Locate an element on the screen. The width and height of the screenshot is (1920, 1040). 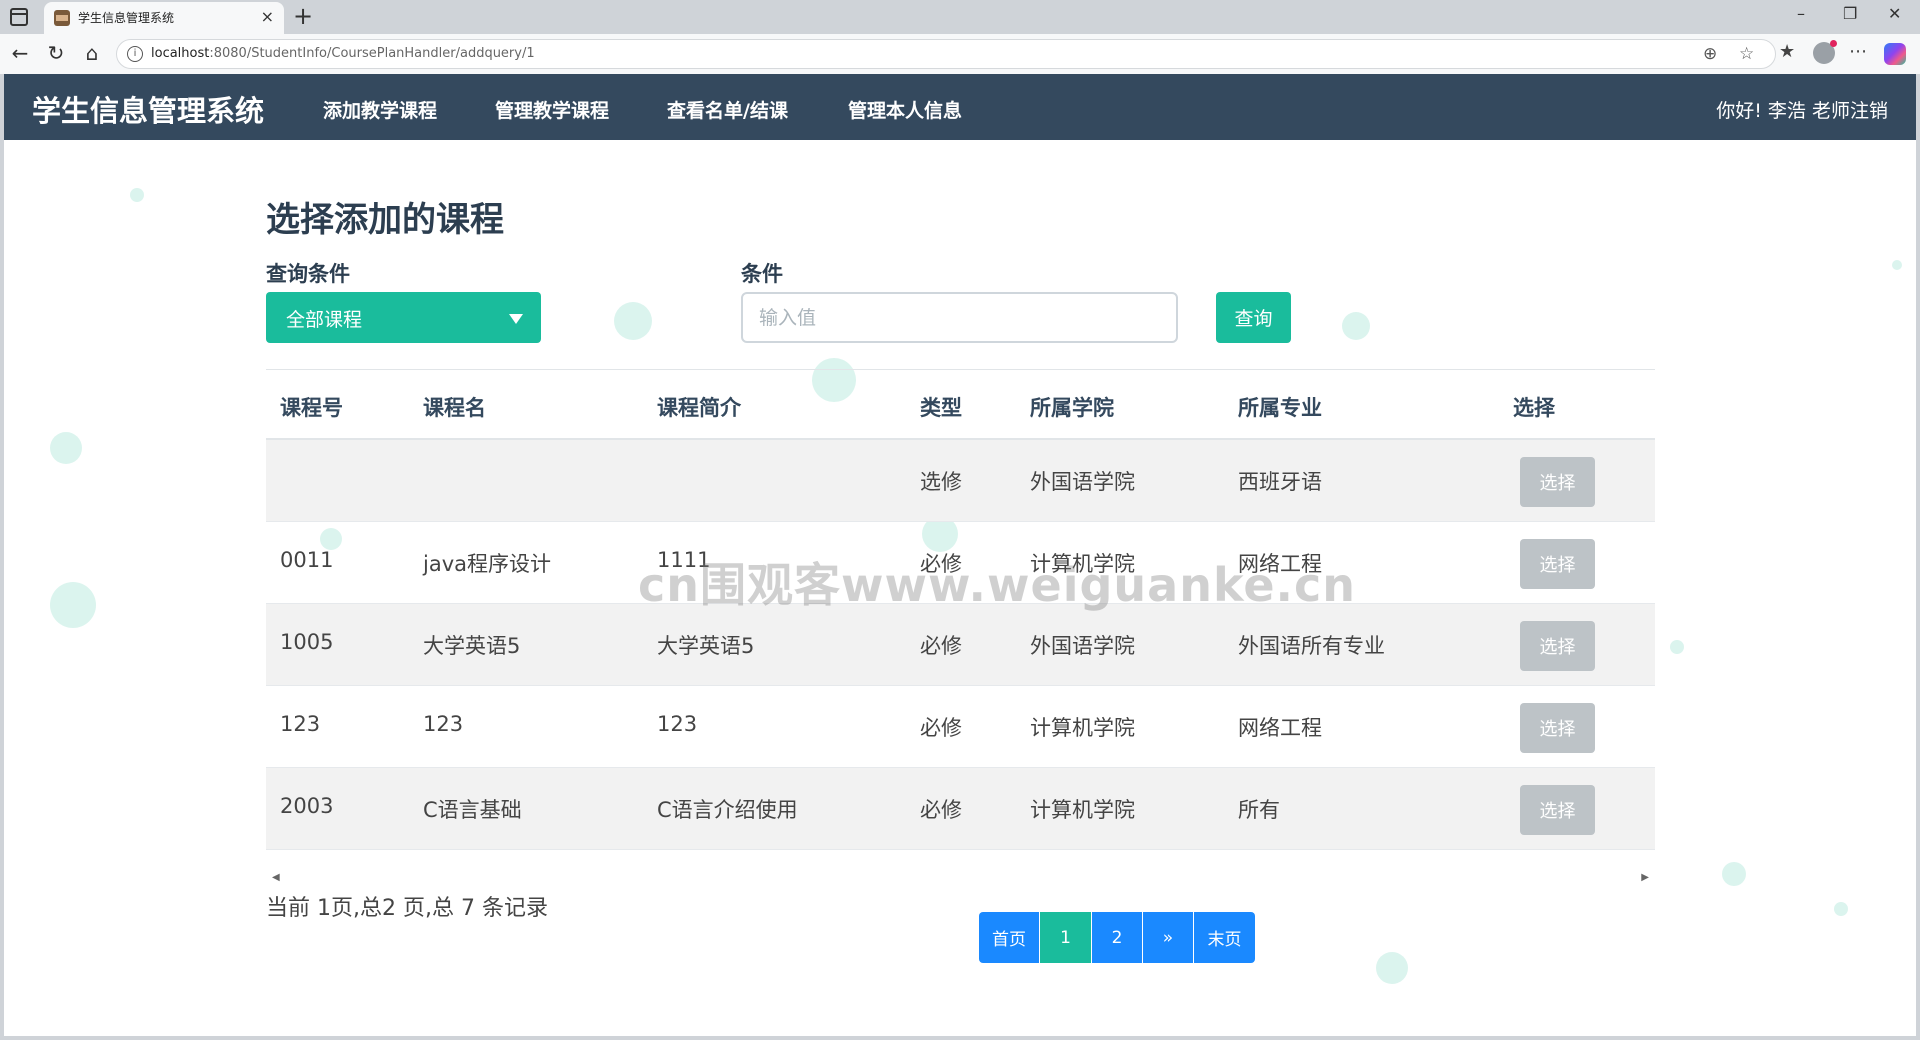
cell-major: 西班牙语 is located at coordinates (1280, 482).